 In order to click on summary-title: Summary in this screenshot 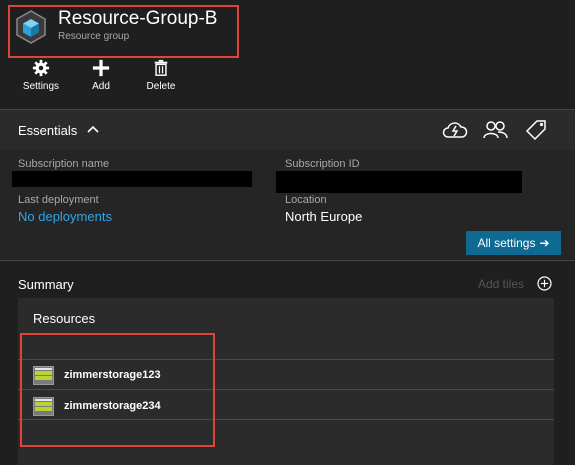, I will do `click(46, 284)`.